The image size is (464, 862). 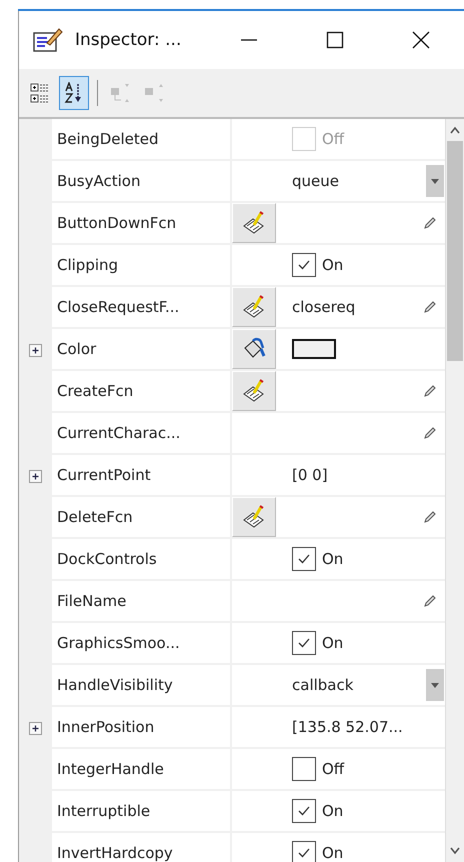 What do you see at coordinates (115, 685) in the screenshot?
I see `property-name: HandleVisibility` at bounding box center [115, 685].